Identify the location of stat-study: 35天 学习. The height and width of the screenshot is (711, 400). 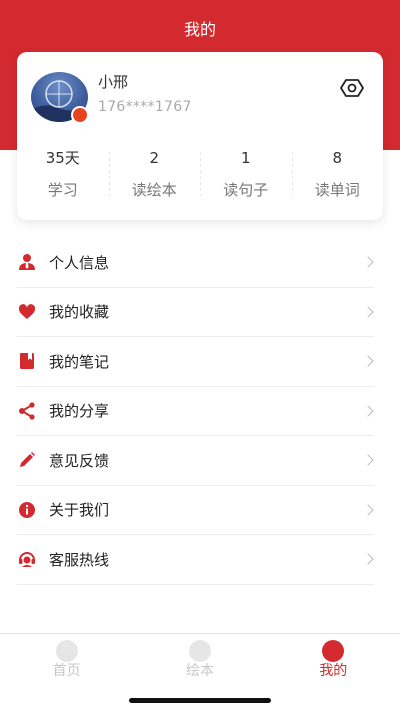
(63, 174).